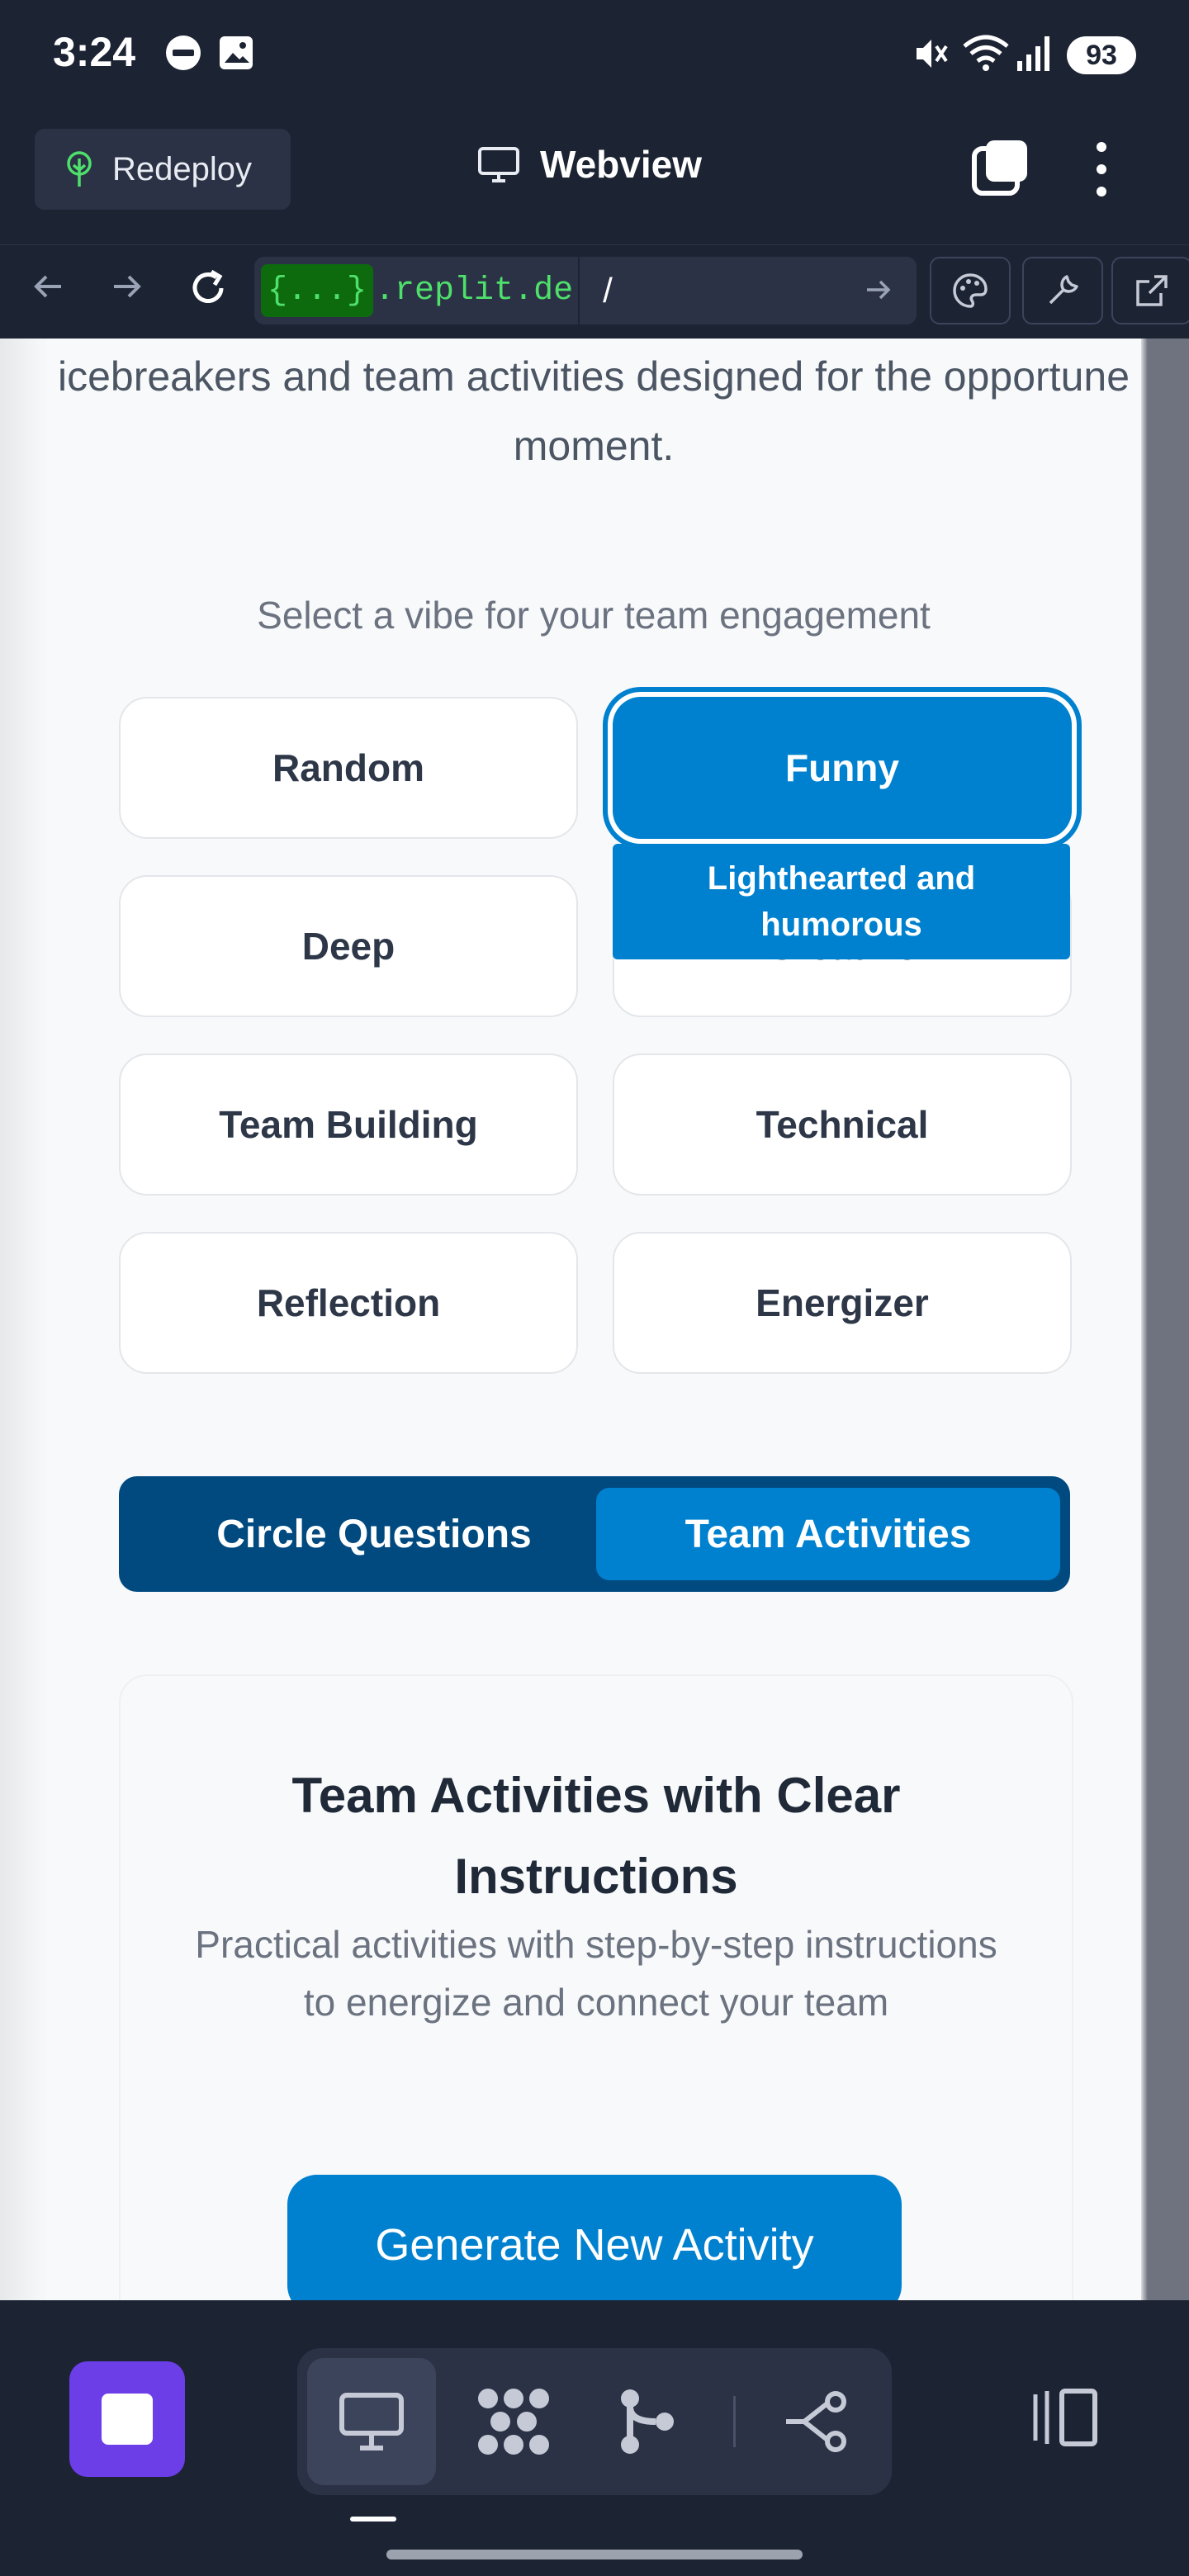 The image size is (1189, 2576). I want to click on back-arrow-icon, so click(48, 286).